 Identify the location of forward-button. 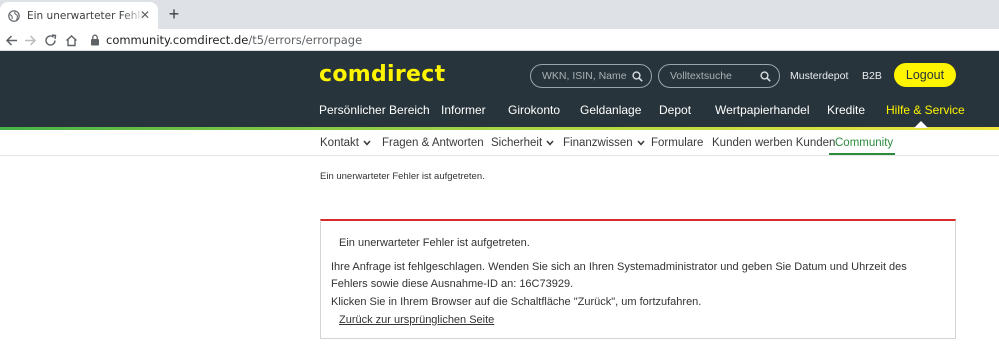
(30, 40).